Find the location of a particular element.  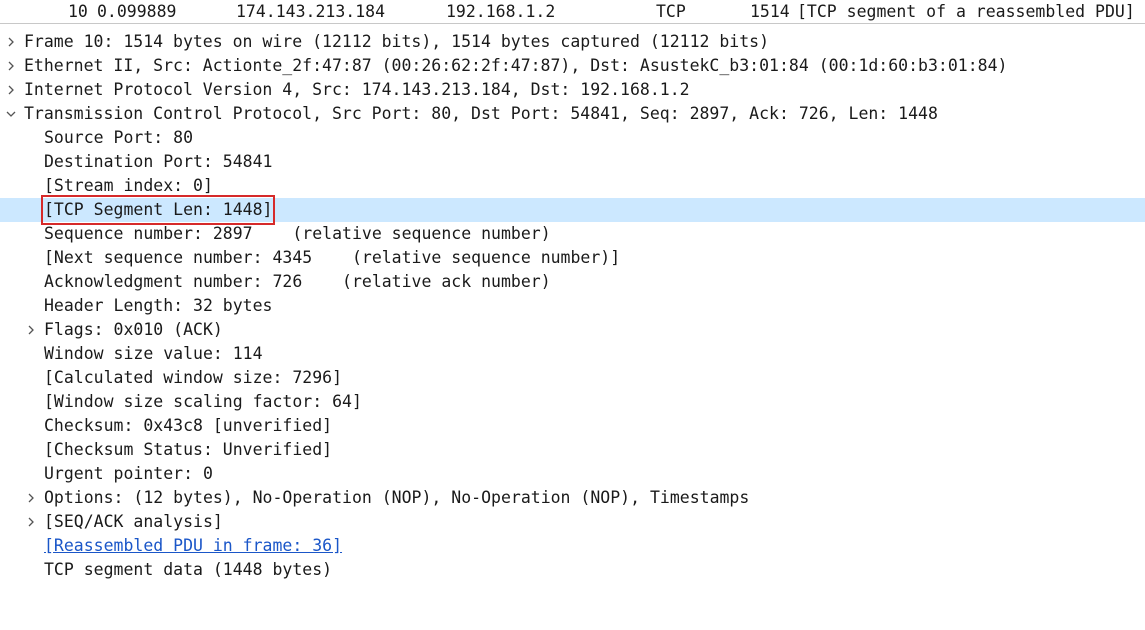

tree-item-segment-len: [TCP Segment Len: 1448] is located at coordinates (572, 210).